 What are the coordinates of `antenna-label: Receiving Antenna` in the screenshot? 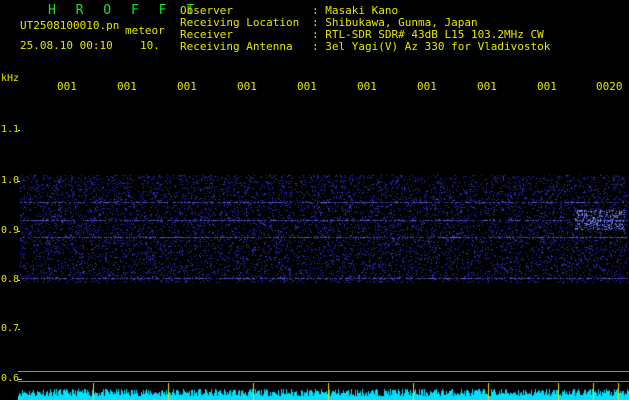 It's located at (236, 46).